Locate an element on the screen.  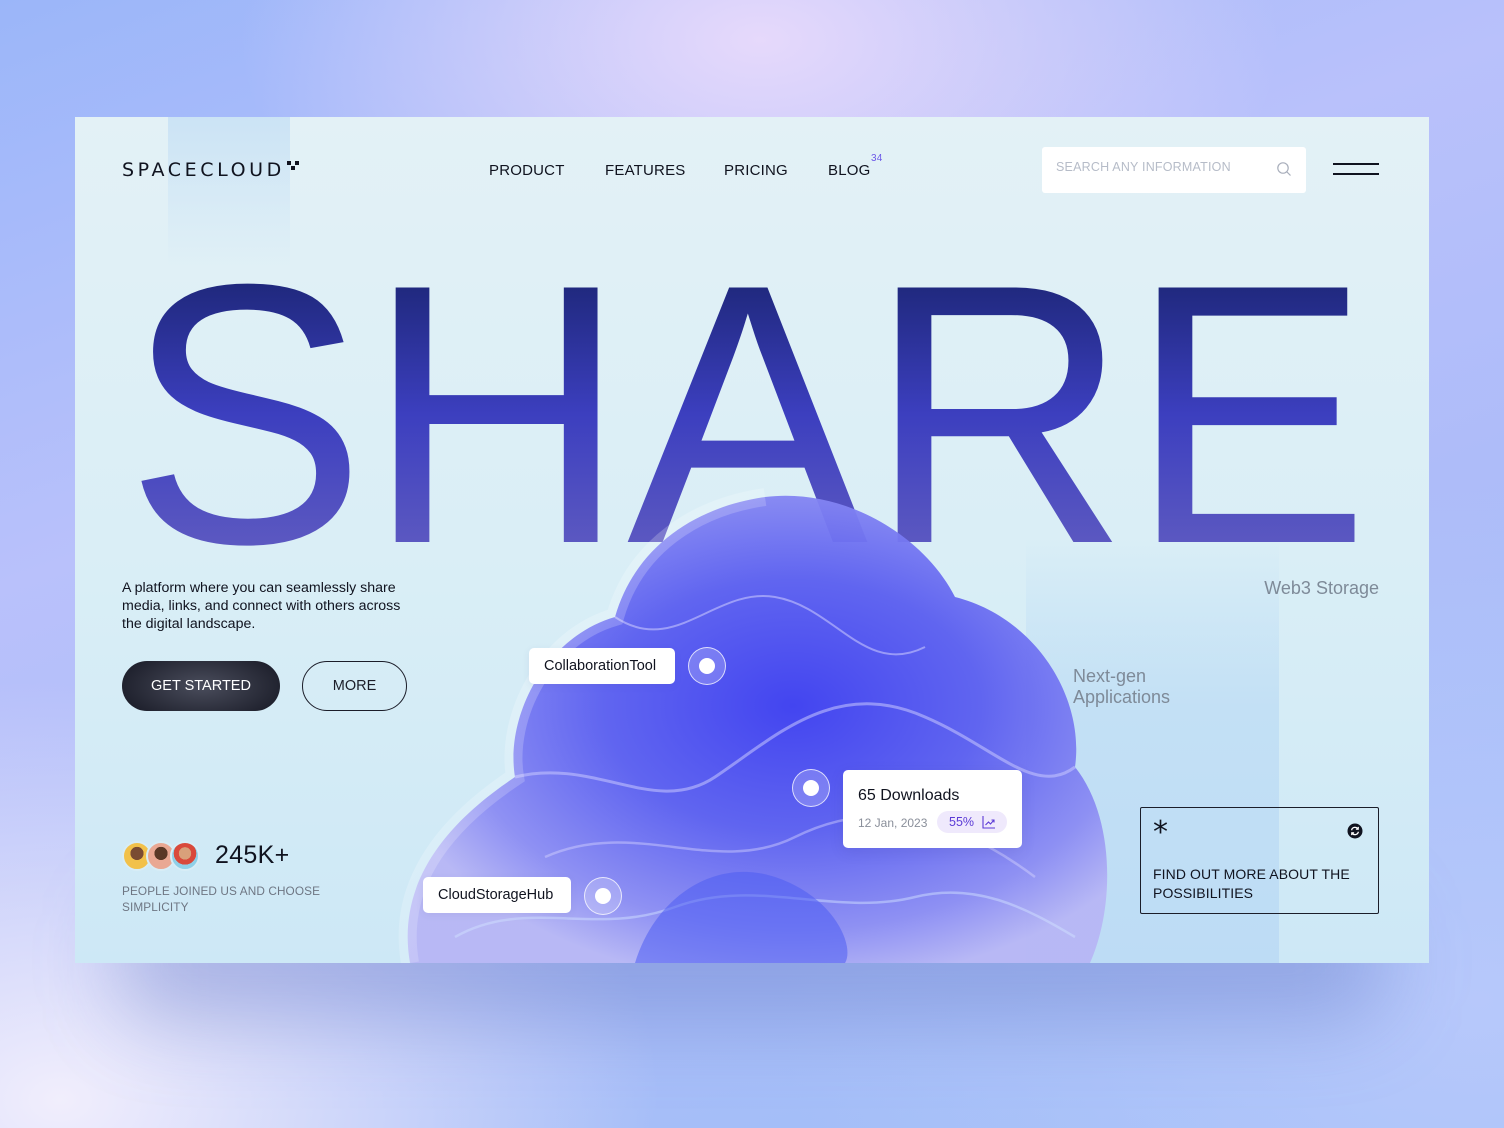
search-box is located at coordinates (1174, 170).